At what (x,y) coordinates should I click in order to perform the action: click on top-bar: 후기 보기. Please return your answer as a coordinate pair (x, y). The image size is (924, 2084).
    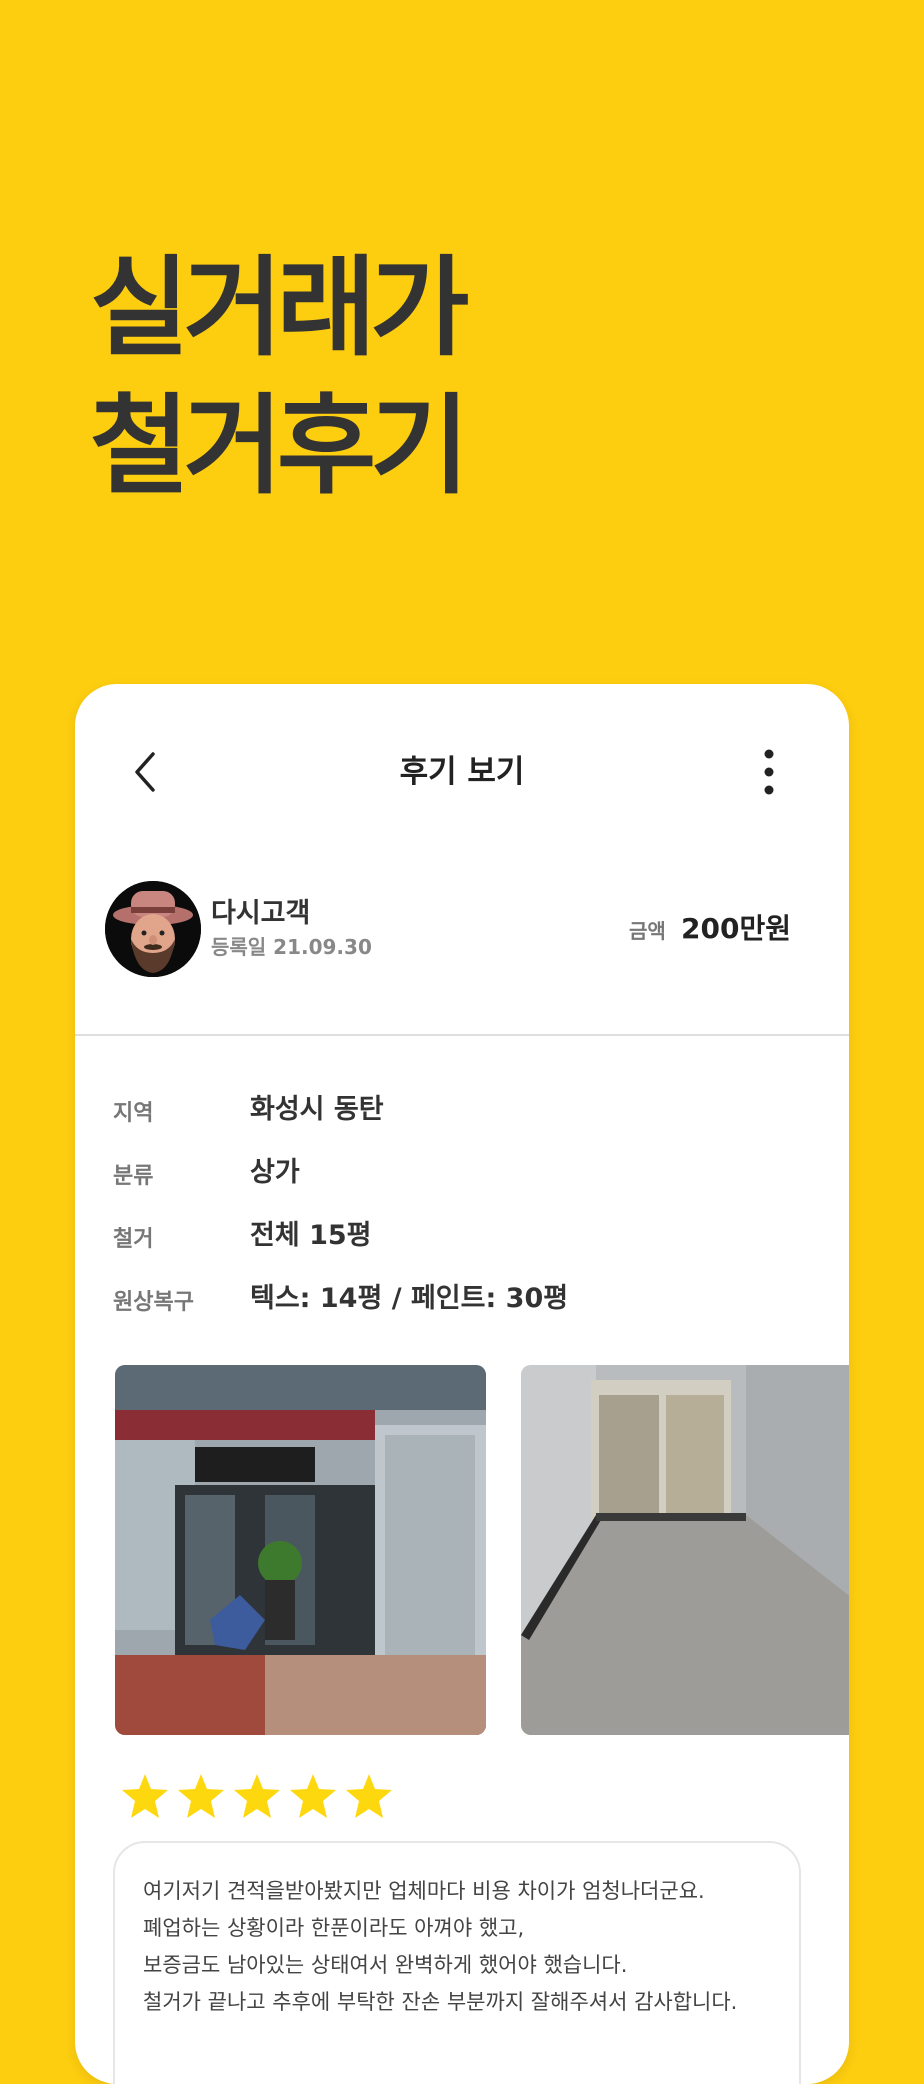
    Looking at the image, I should click on (462, 769).